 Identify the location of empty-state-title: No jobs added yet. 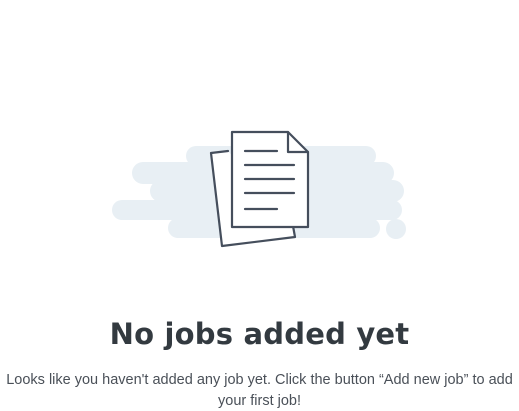
(259, 334).